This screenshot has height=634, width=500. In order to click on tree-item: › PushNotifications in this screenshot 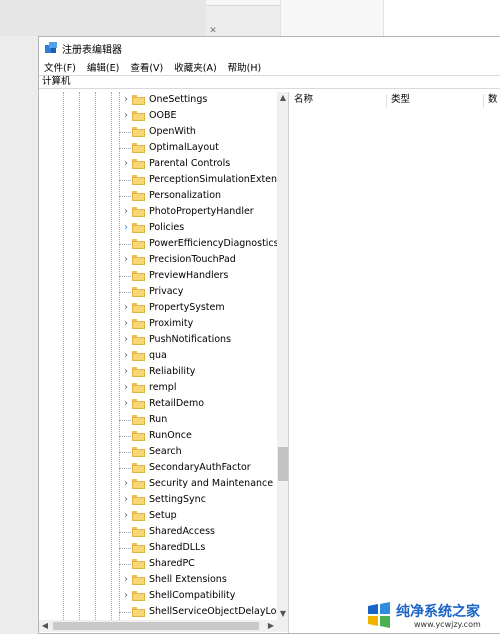, I will do `click(158, 340)`.